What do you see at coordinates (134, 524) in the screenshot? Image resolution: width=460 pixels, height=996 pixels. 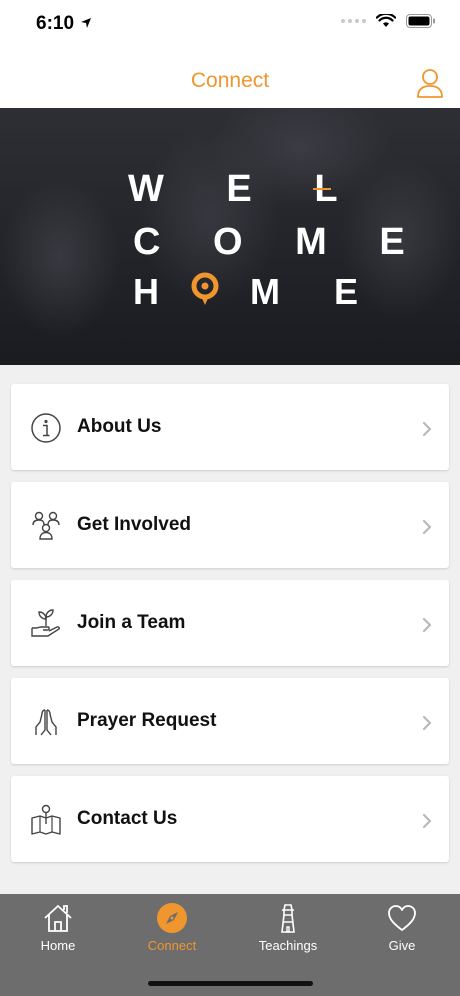 I see `menu-item-label: Get Involved` at bounding box center [134, 524].